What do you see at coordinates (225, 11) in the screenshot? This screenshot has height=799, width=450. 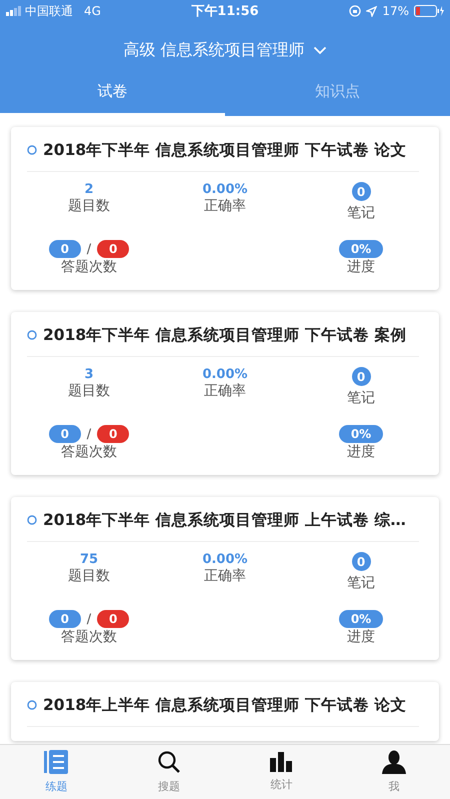 I see `status-time: 下午11:56` at bounding box center [225, 11].